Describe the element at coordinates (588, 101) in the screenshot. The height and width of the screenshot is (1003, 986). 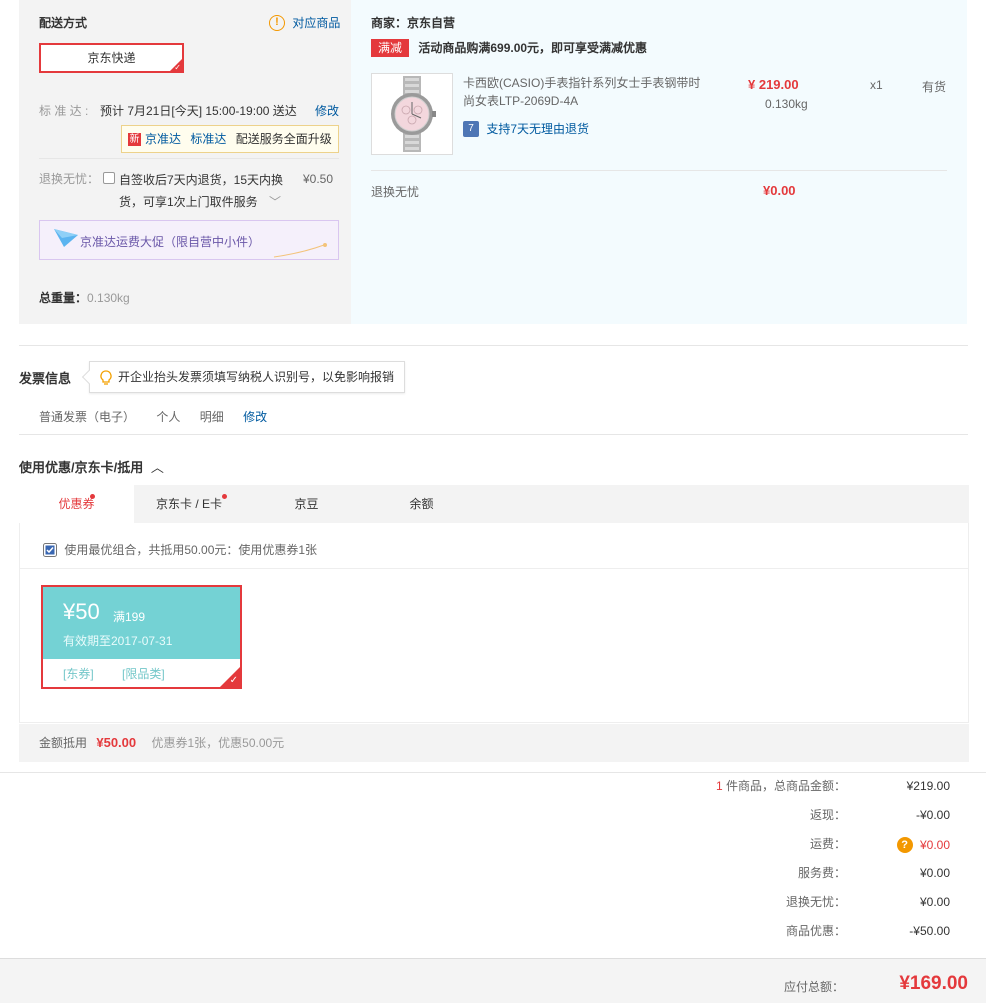
I see `product-name-line2: 尚女表LTP-2069D-4A` at that location.